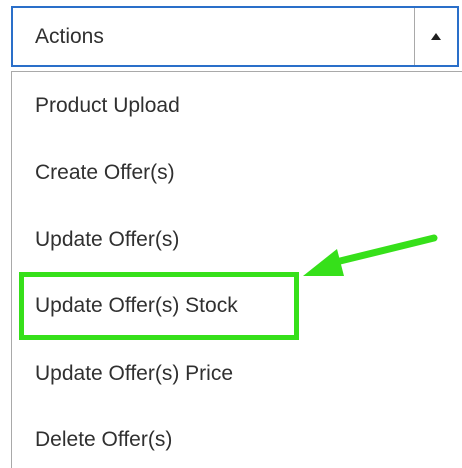 The width and height of the screenshot is (462, 468). I want to click on menu-item-update-offers-price: Update Offer(s) Price, so click(134, 374).